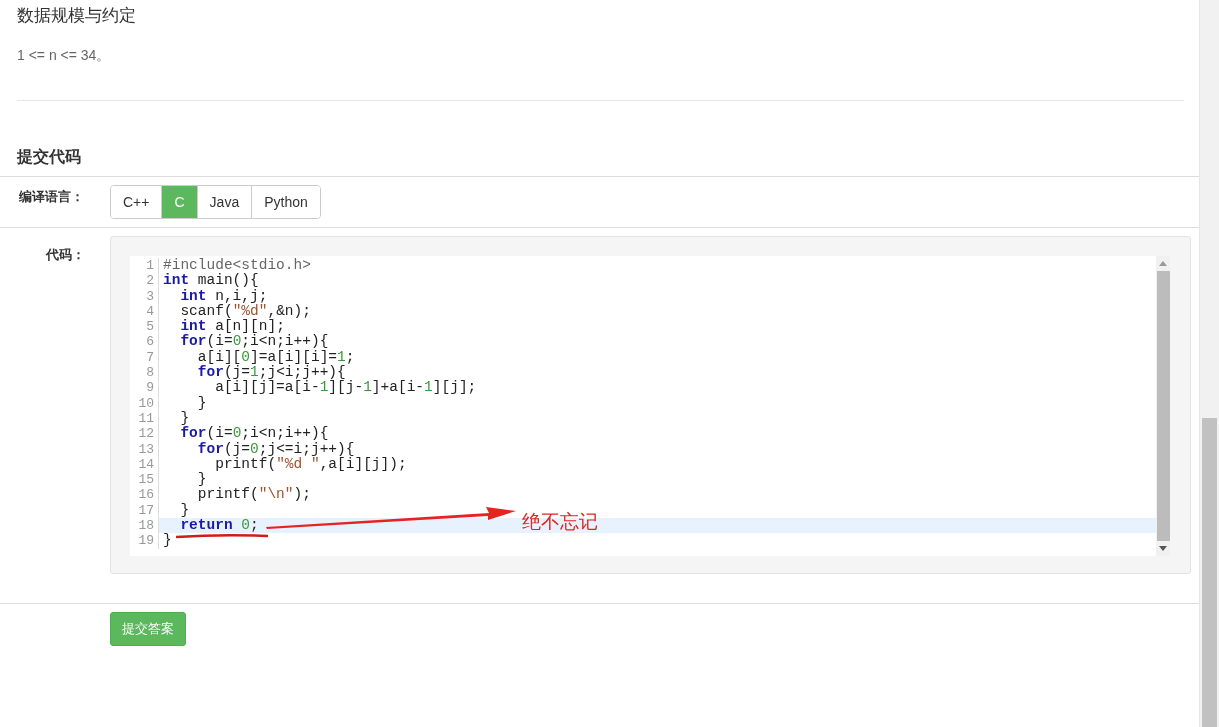  I want to click on code-line: for(j=0;j<=i;j++){, so click(275, 449).